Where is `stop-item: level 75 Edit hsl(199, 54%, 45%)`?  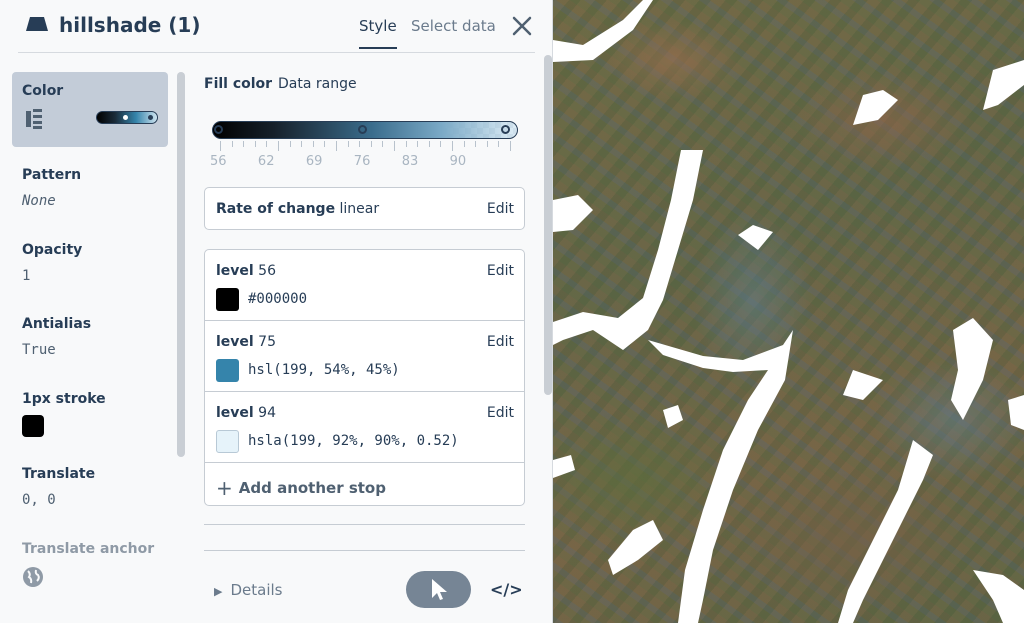 stop-item: level 75 Edit hsl(199, 54%, 45%) is located at coordinates (364, 356).